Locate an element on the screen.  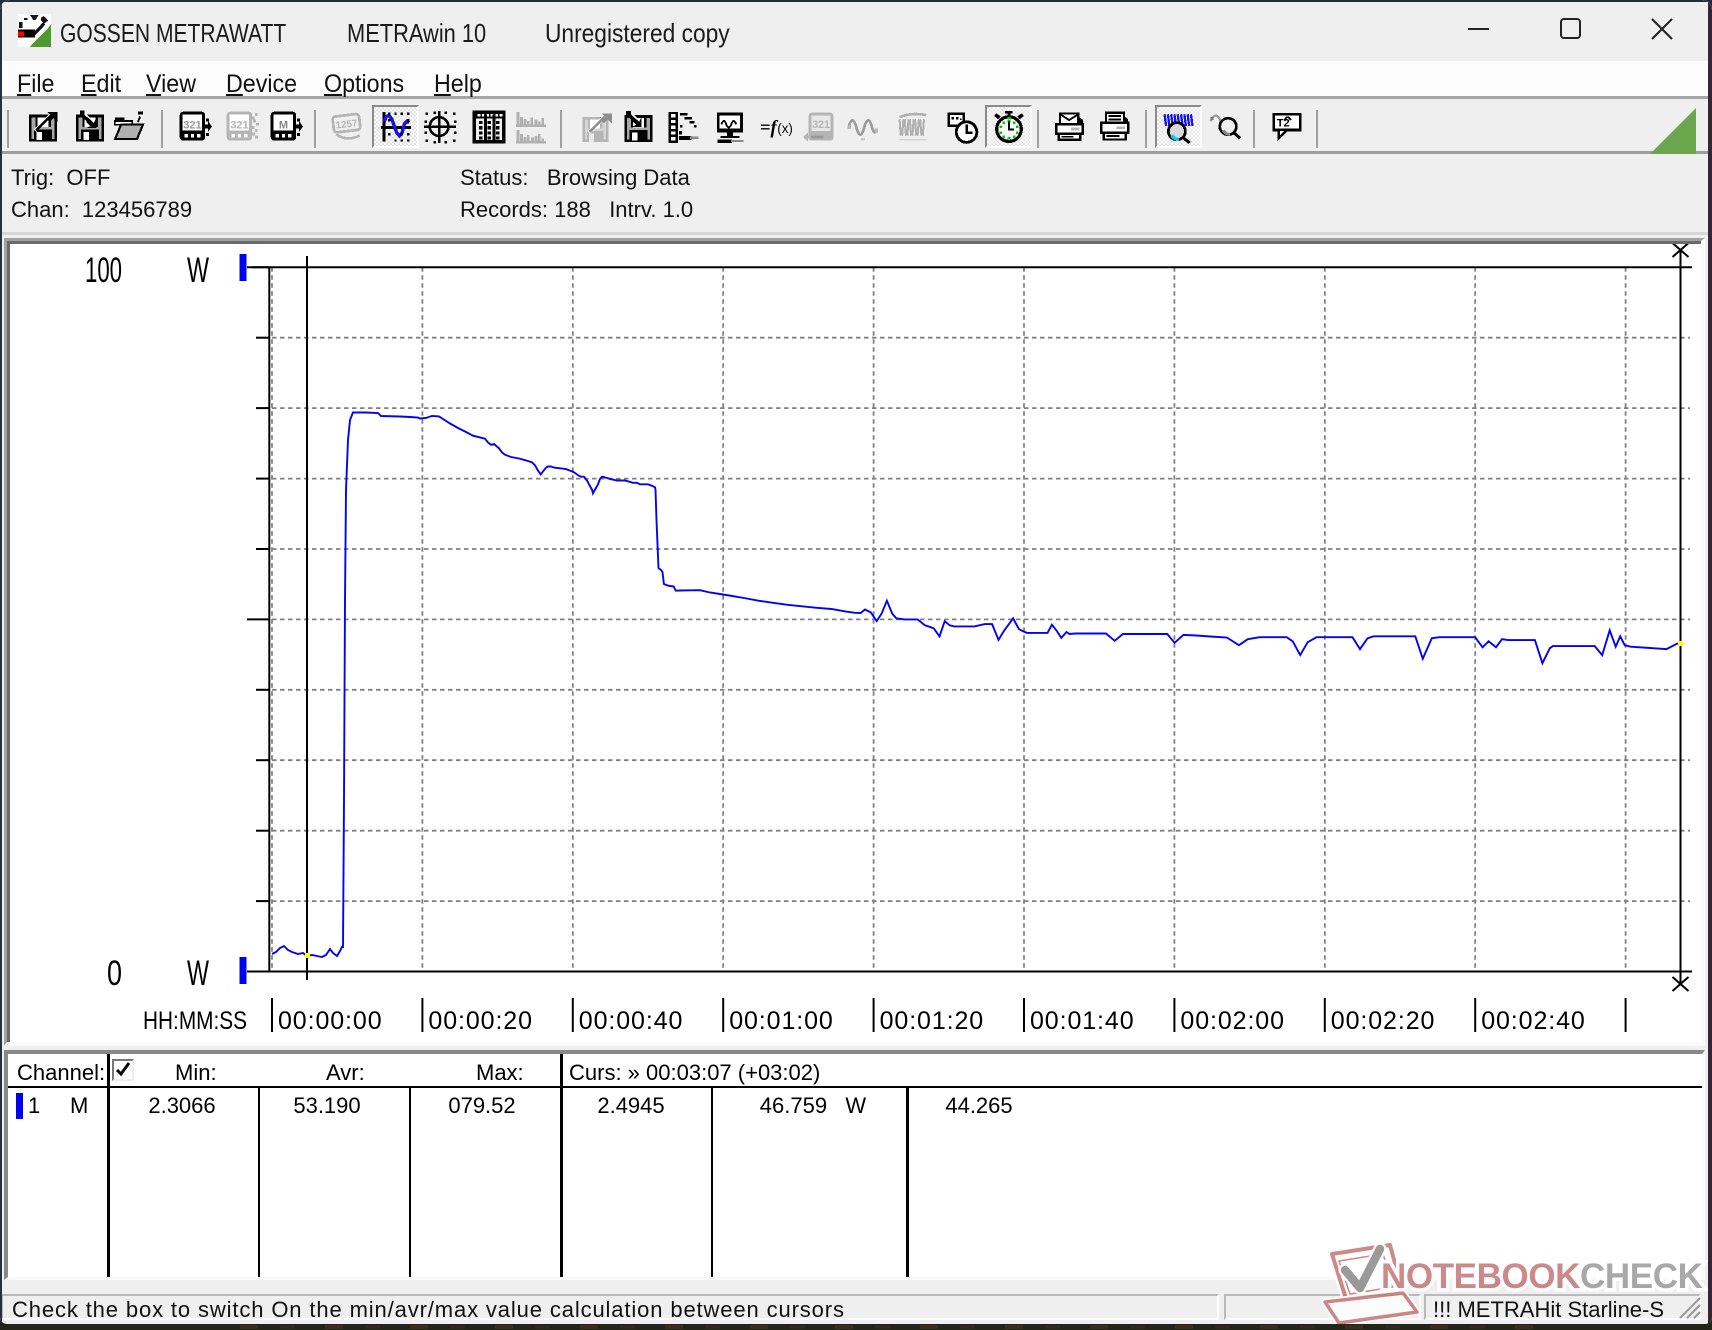
svg-text: T2 is located at coordinates (1283, 123).